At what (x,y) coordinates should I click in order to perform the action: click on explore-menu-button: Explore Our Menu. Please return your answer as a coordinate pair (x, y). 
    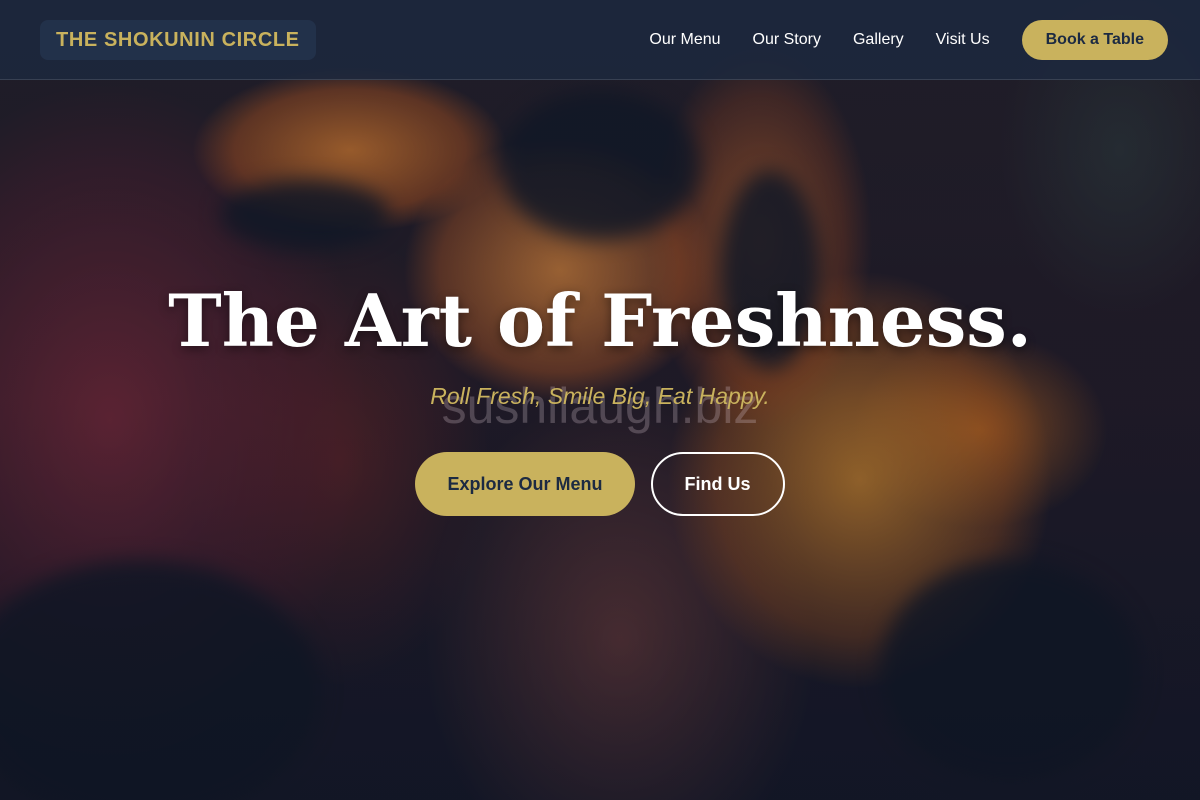
    Looking at the image, I should click on (525, 484).